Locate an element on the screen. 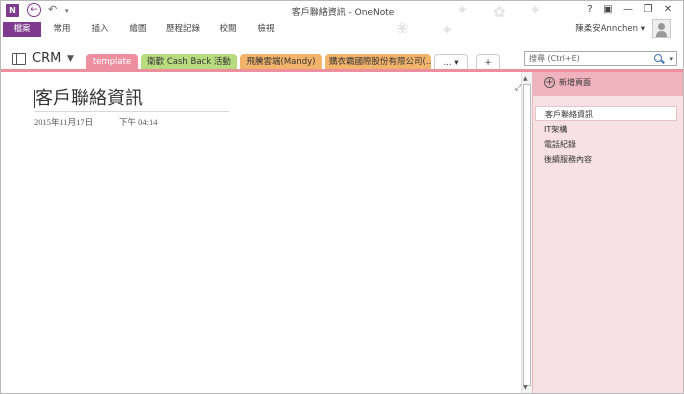 This screenshot has height=394, width=684. page-item-follow-up: 後續服務內容 is located at coordinates (606, 159).